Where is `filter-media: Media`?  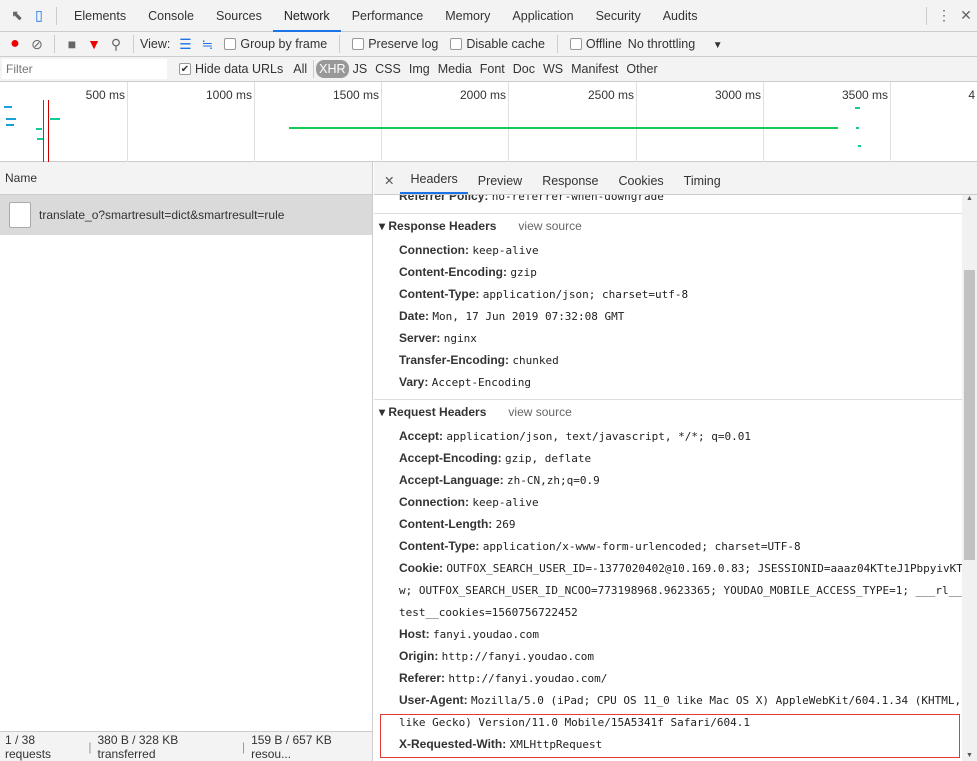 filter-media: Media is located at coordinates (455, 69).